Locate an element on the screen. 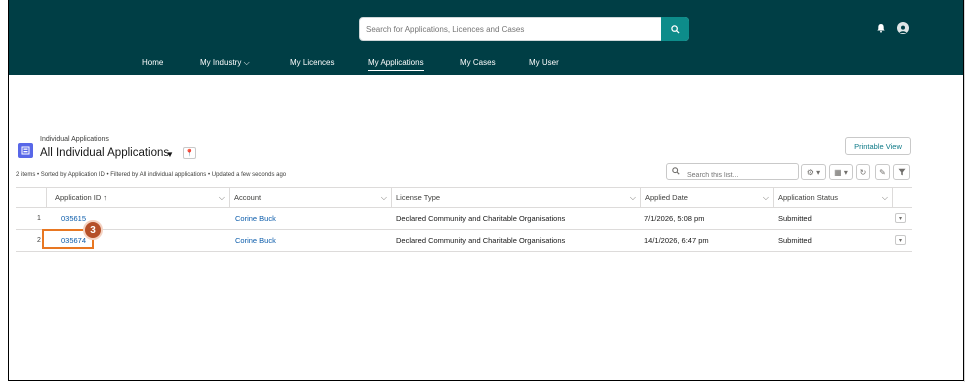 This screenshot has width=972, height=382. gear-icon: ⚙ ▾ is located at coordinates (813, 172).